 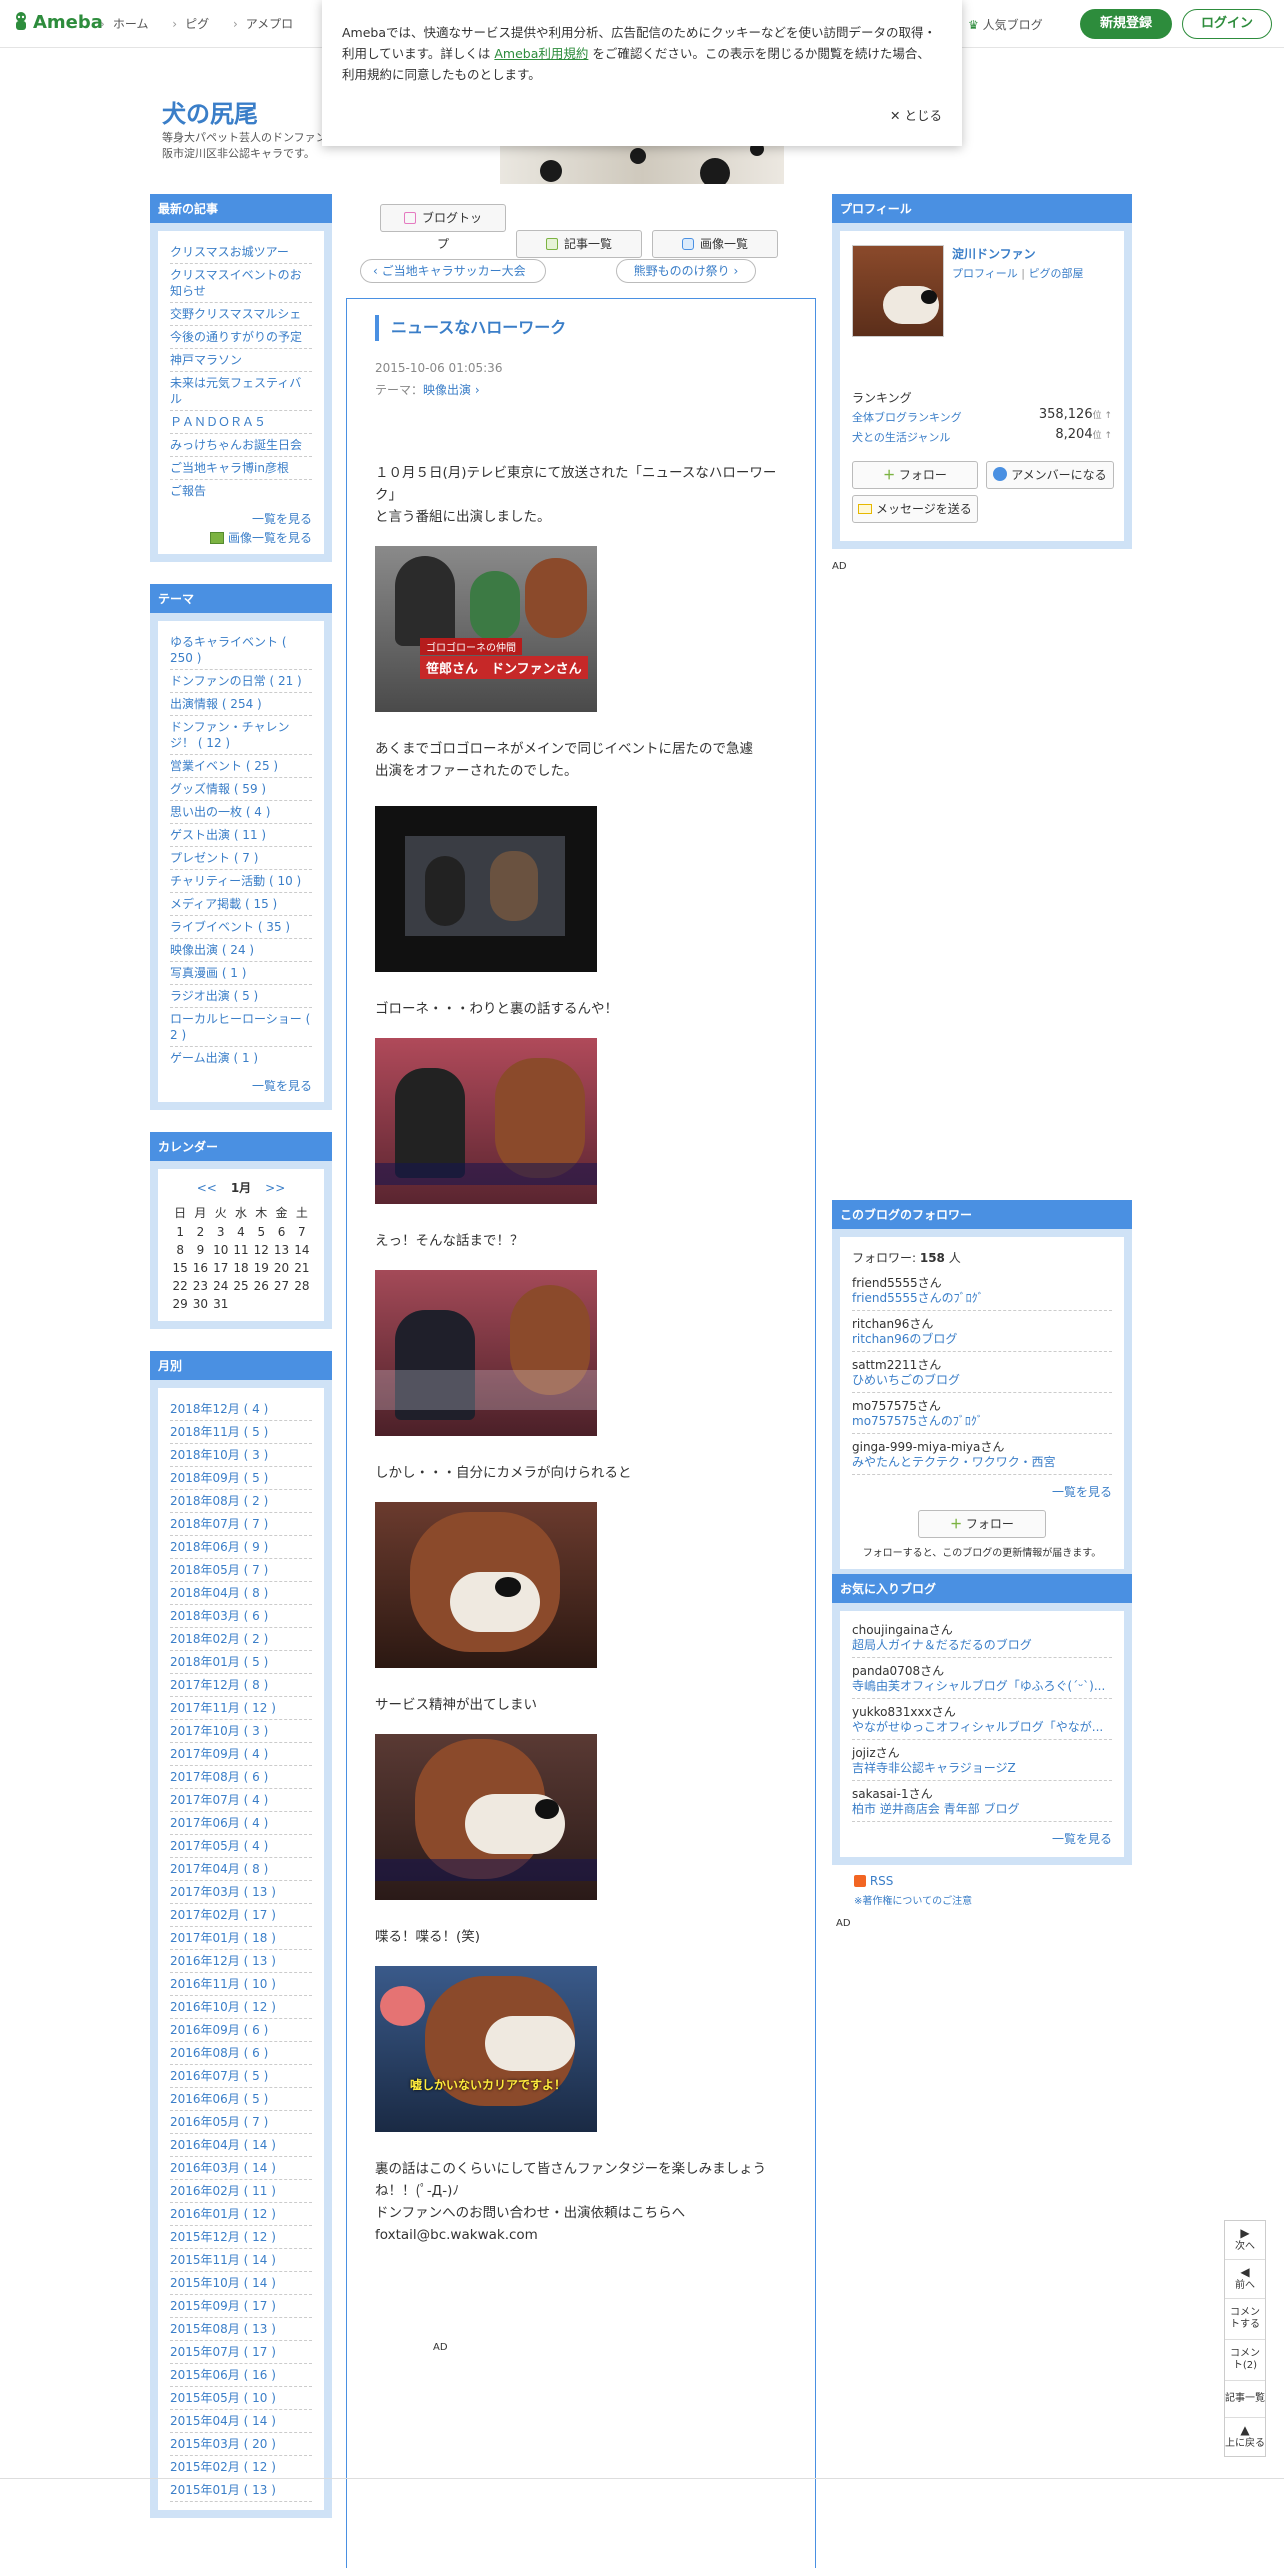 I want to click on calendar-next-link: >>, so click(x=275, y=1188).